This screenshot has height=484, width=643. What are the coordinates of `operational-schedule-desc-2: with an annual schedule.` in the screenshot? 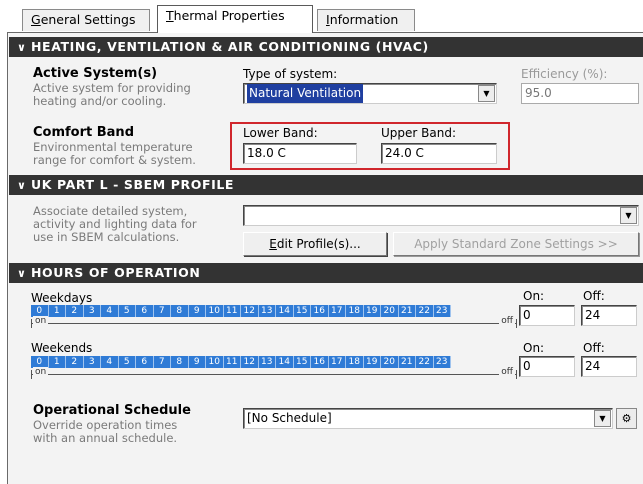 It's located at (105, 438).